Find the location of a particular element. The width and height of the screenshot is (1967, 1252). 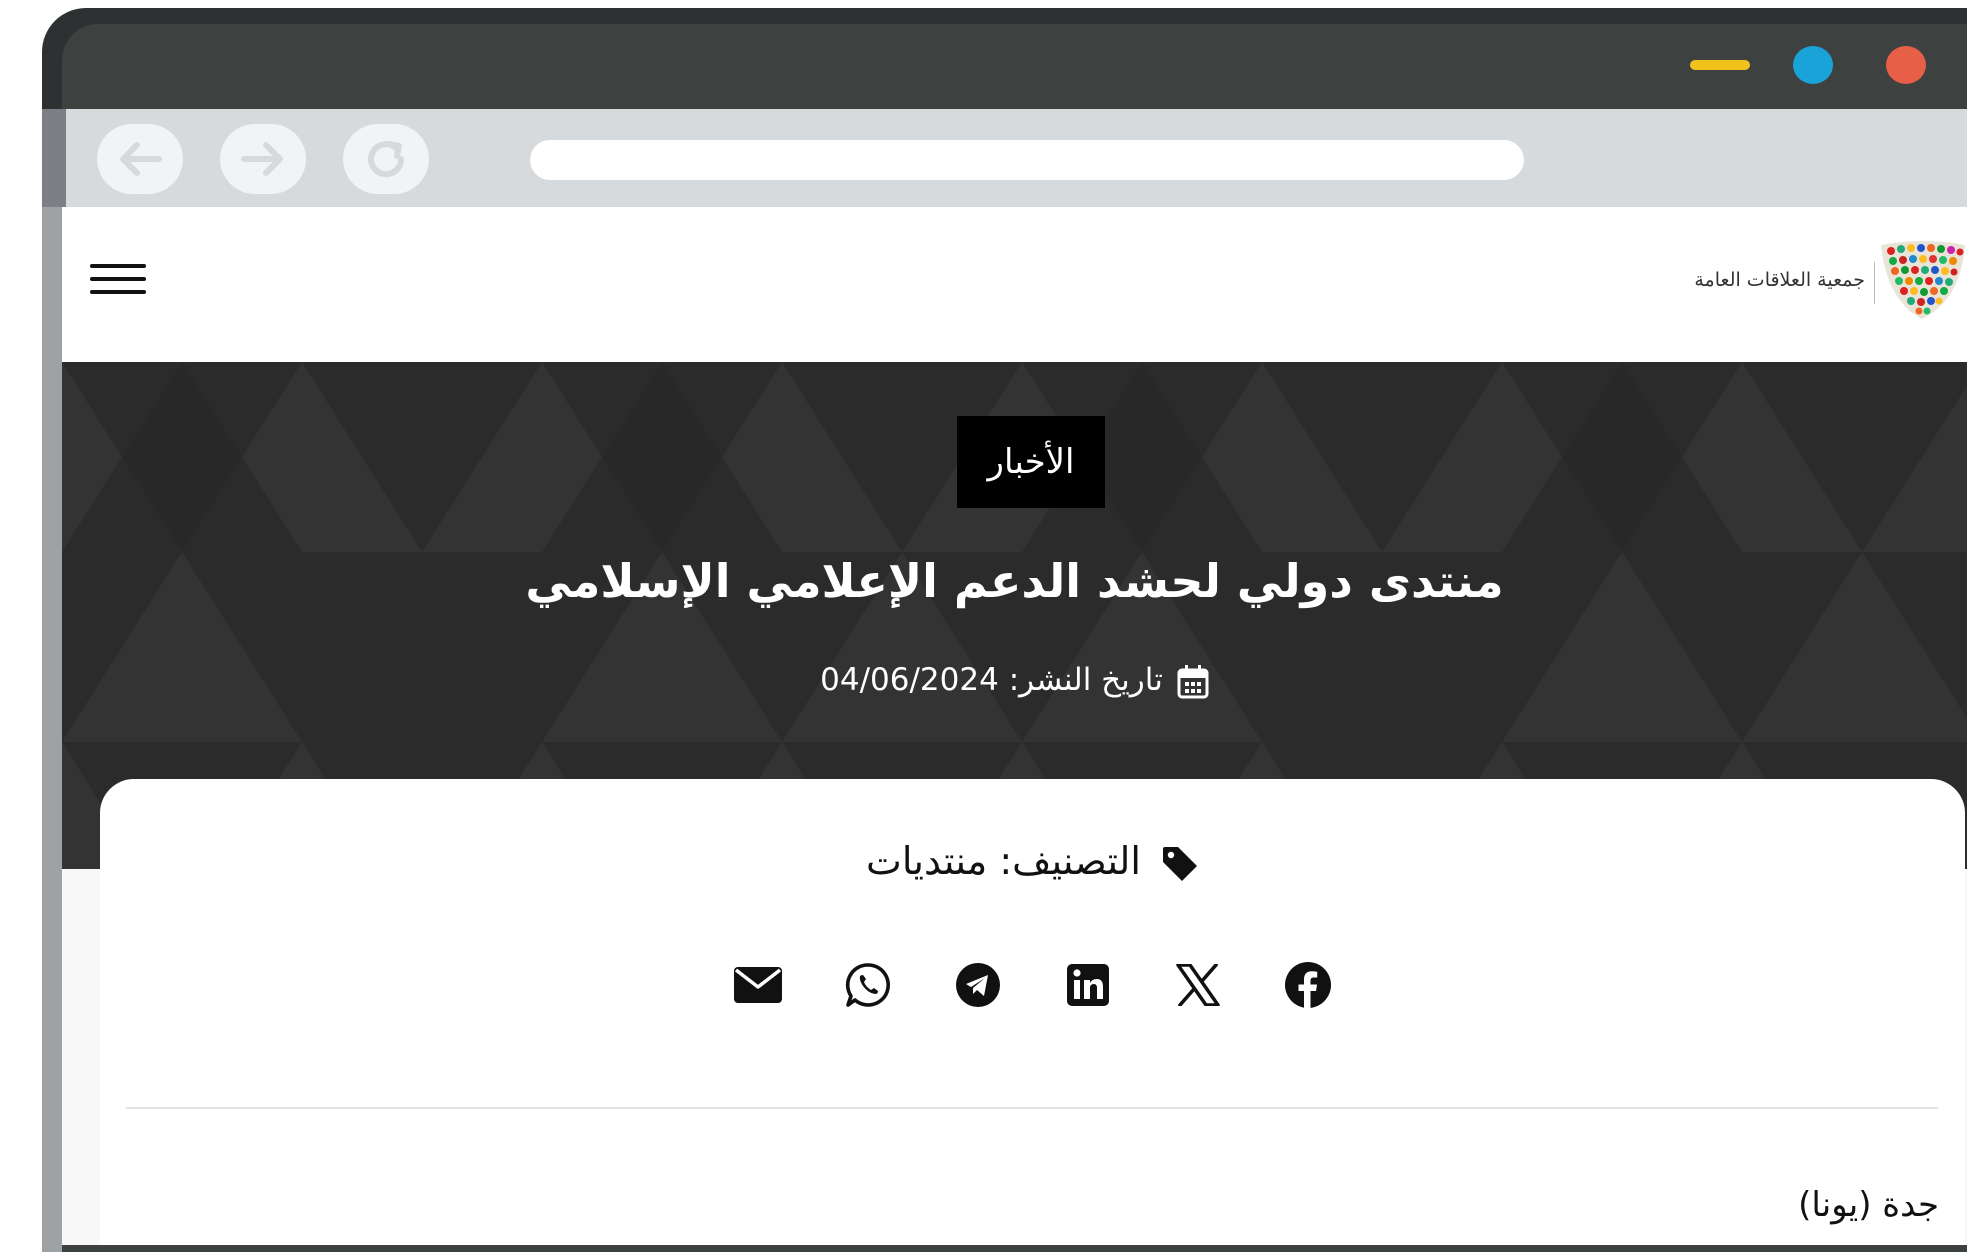

hamburger-icon is located at coordinates (118, 279).